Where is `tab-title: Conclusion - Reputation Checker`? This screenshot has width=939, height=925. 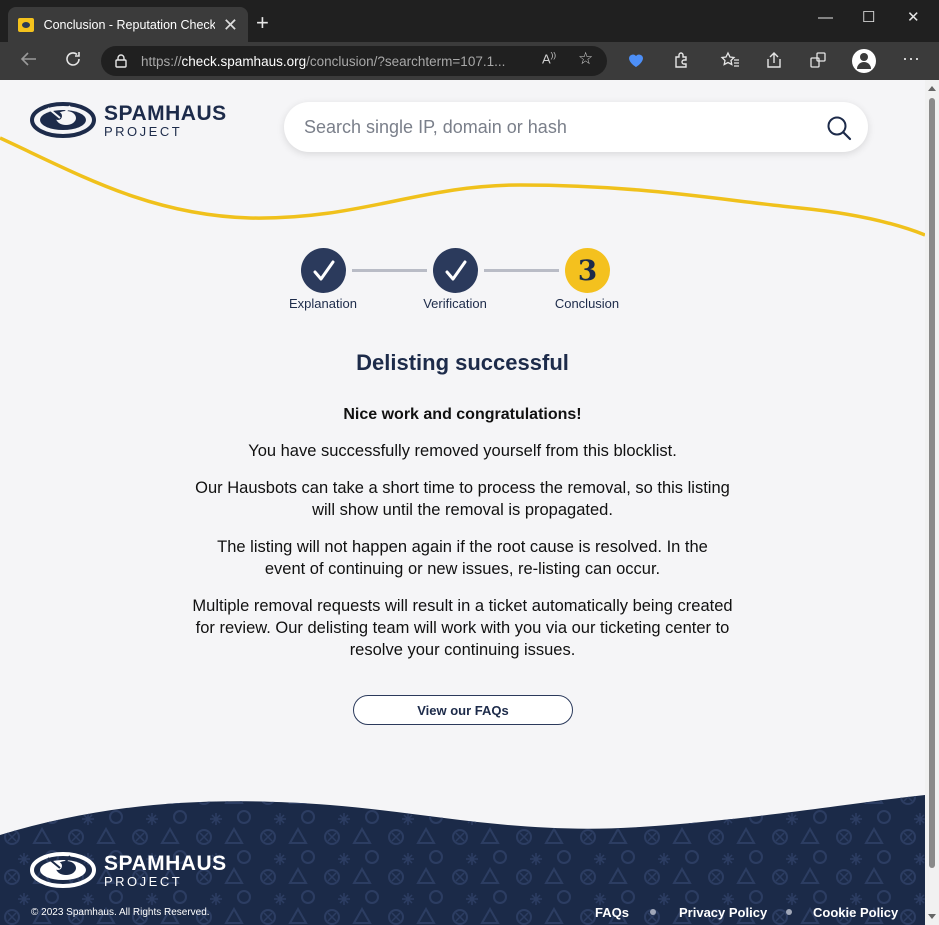
tab-title: Conclusion - Reputation Checker is located at coordinates (129, 24).